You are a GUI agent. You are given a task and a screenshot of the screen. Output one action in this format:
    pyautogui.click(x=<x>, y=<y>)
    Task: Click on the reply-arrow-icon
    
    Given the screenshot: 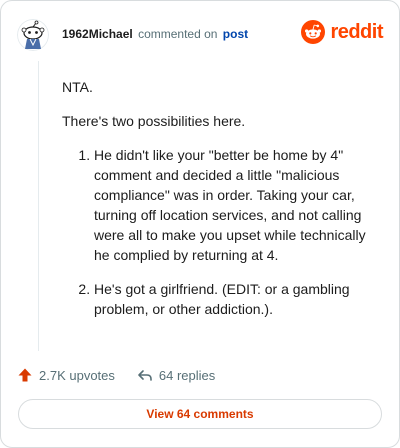 What is the action you would take?
    pyautogui.click(x=145, y=375)
    